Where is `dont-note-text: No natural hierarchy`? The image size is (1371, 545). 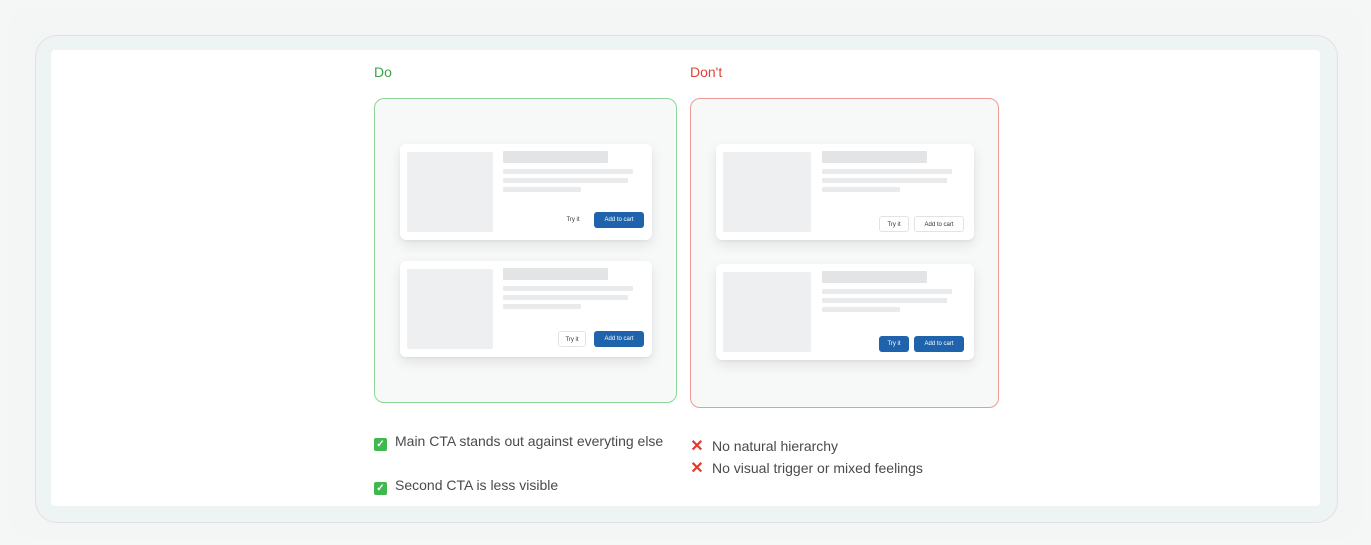
dont-note-text: No natural hierarchy is located at coordinates (775, 446).